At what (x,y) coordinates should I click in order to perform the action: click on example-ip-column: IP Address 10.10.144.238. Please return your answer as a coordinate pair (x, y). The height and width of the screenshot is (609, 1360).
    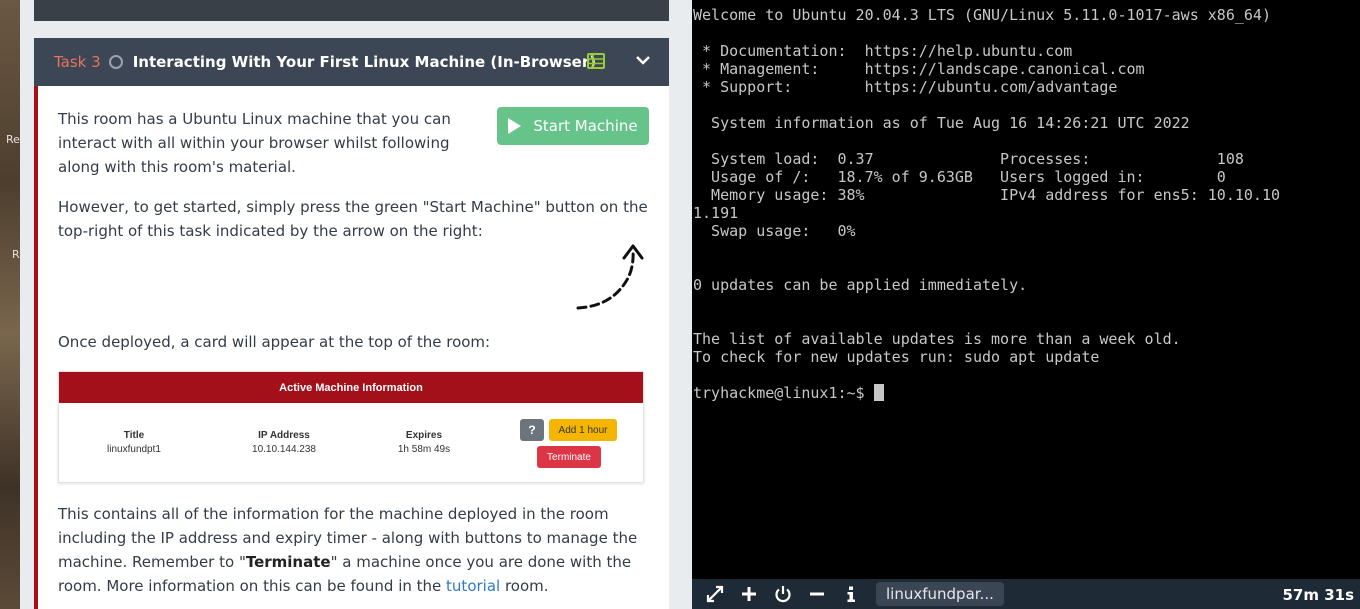
    Looking at the image, I should click on (284, 442).